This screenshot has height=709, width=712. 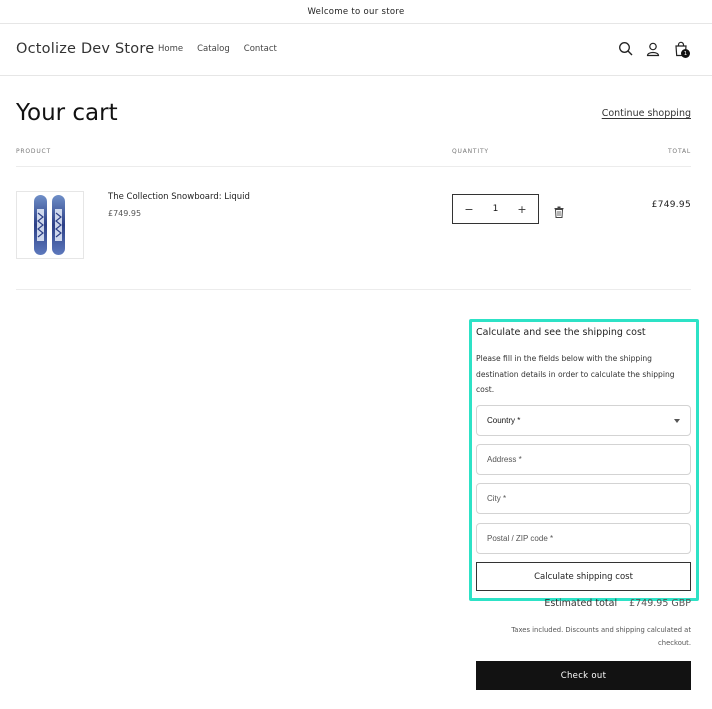 What do you see at coordinates (67, 113) in the screenshot?
I see `page-title: Your cart` at bounding box center [67, 113].